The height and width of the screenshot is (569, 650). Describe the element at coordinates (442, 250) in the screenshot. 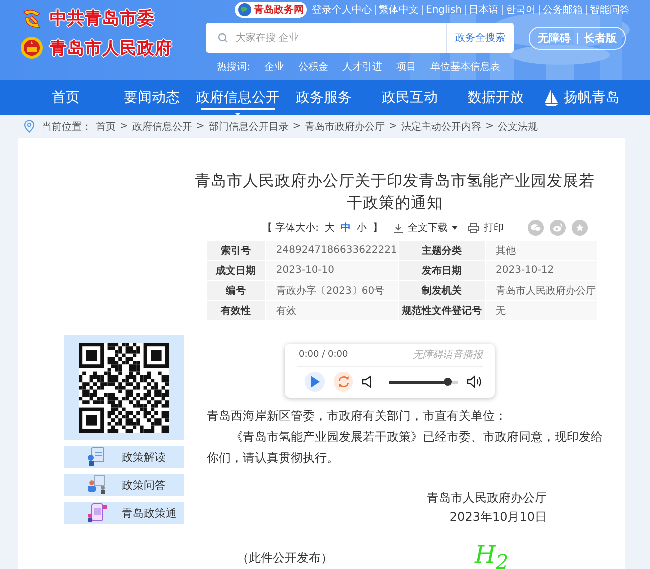

I see `table-header-cell: 主题分类` at that location.